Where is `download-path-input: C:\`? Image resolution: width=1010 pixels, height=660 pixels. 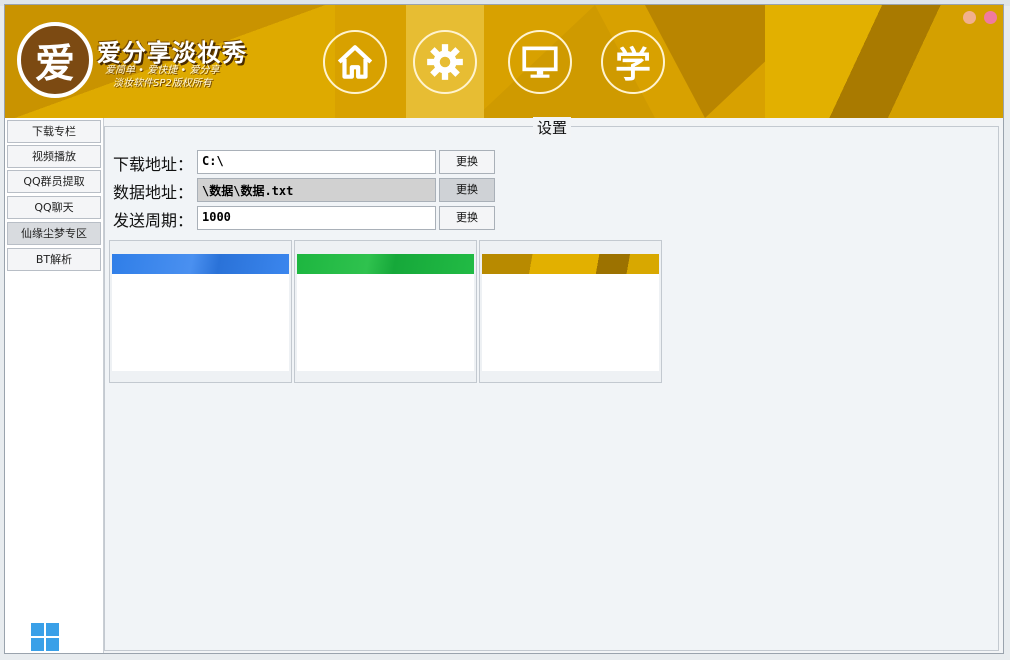 download-path-input: C:\ is located at coordinates (316, 162).